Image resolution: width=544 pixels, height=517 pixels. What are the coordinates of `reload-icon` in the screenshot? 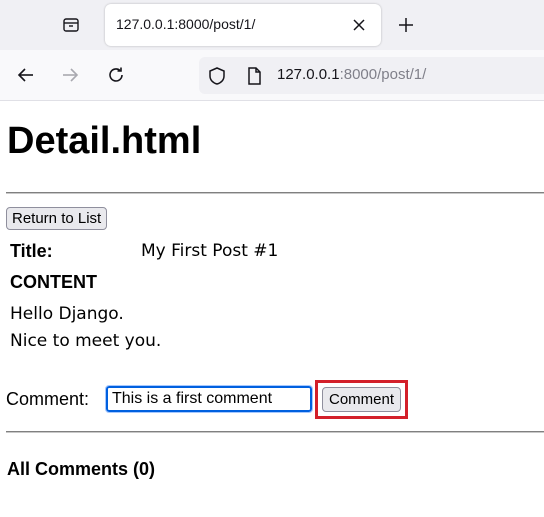 It's located at (116, 75).